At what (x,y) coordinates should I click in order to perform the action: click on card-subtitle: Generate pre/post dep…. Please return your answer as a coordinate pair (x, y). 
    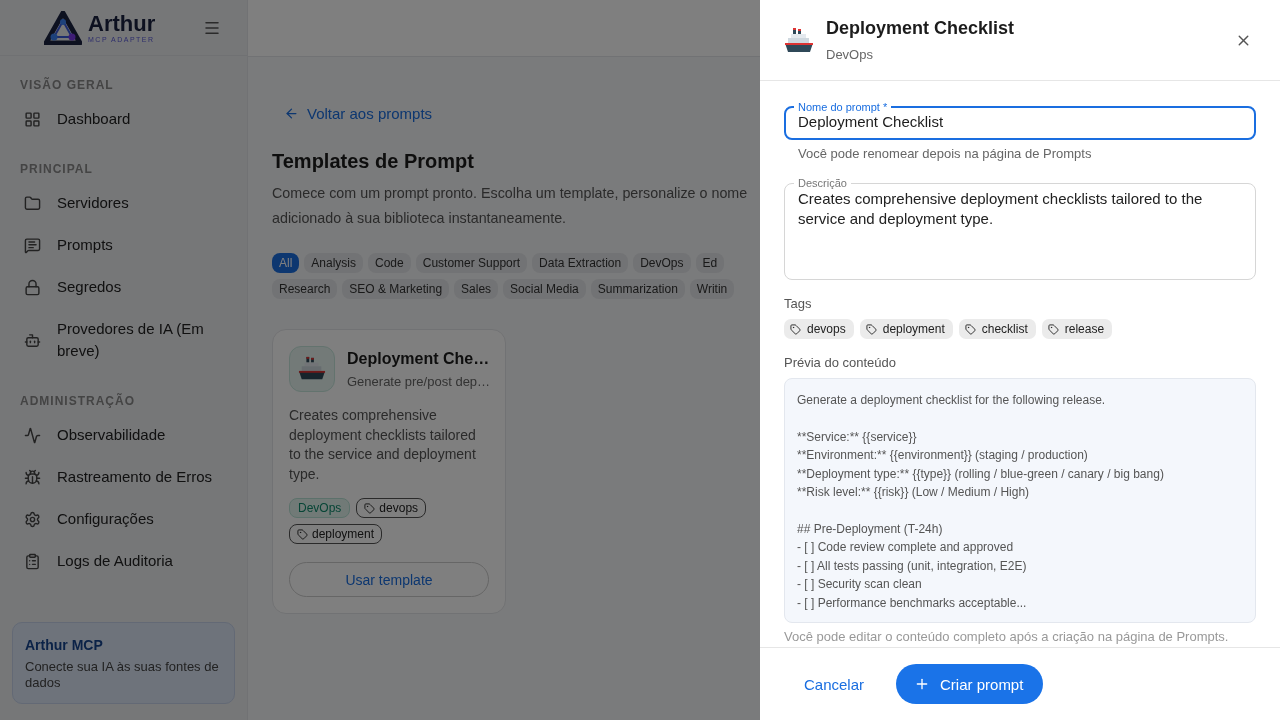
    Looking at the image, I should click on (418, 381).